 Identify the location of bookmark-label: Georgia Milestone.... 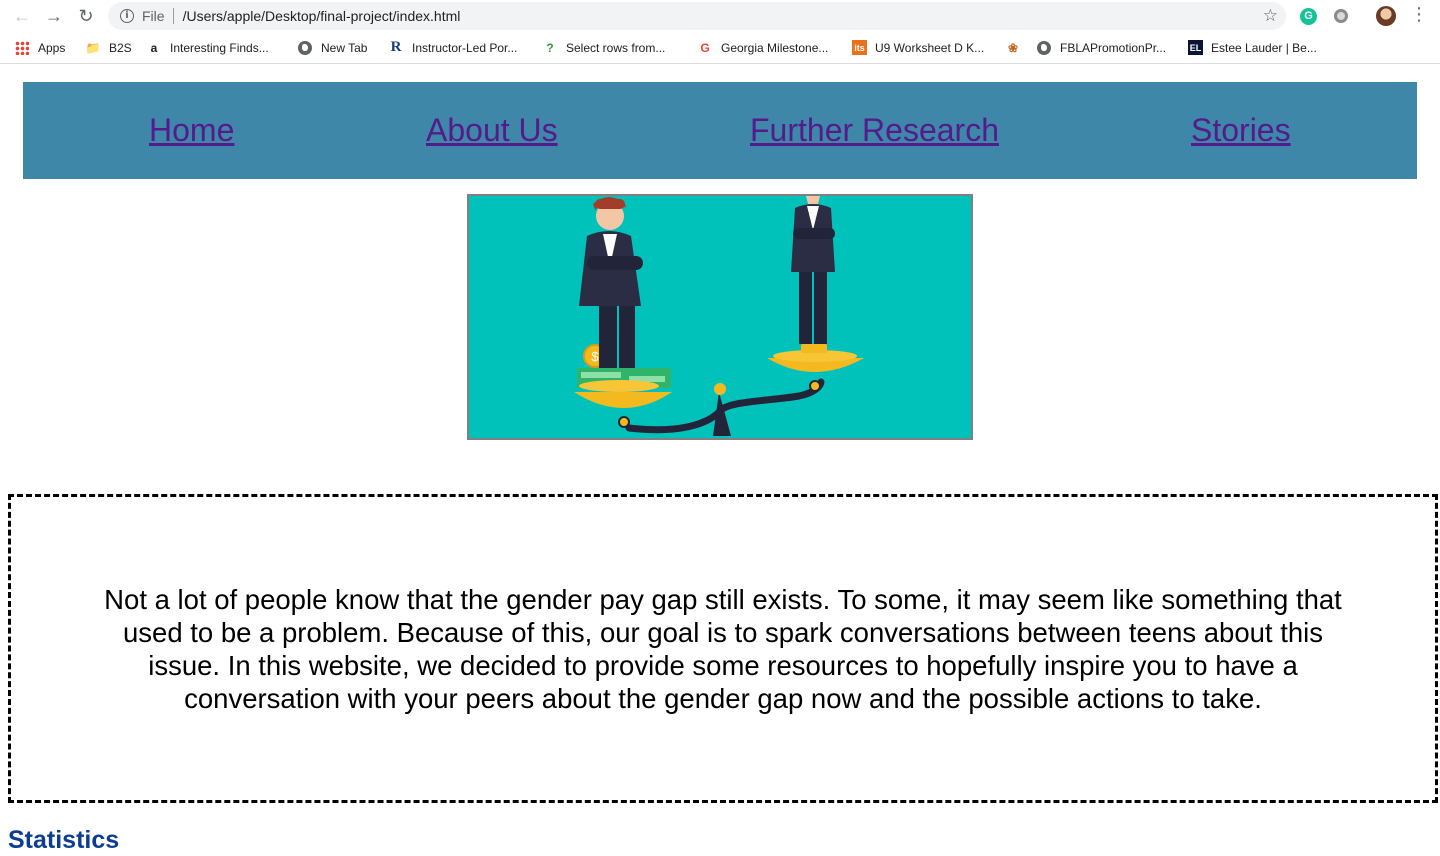
(775, 47).